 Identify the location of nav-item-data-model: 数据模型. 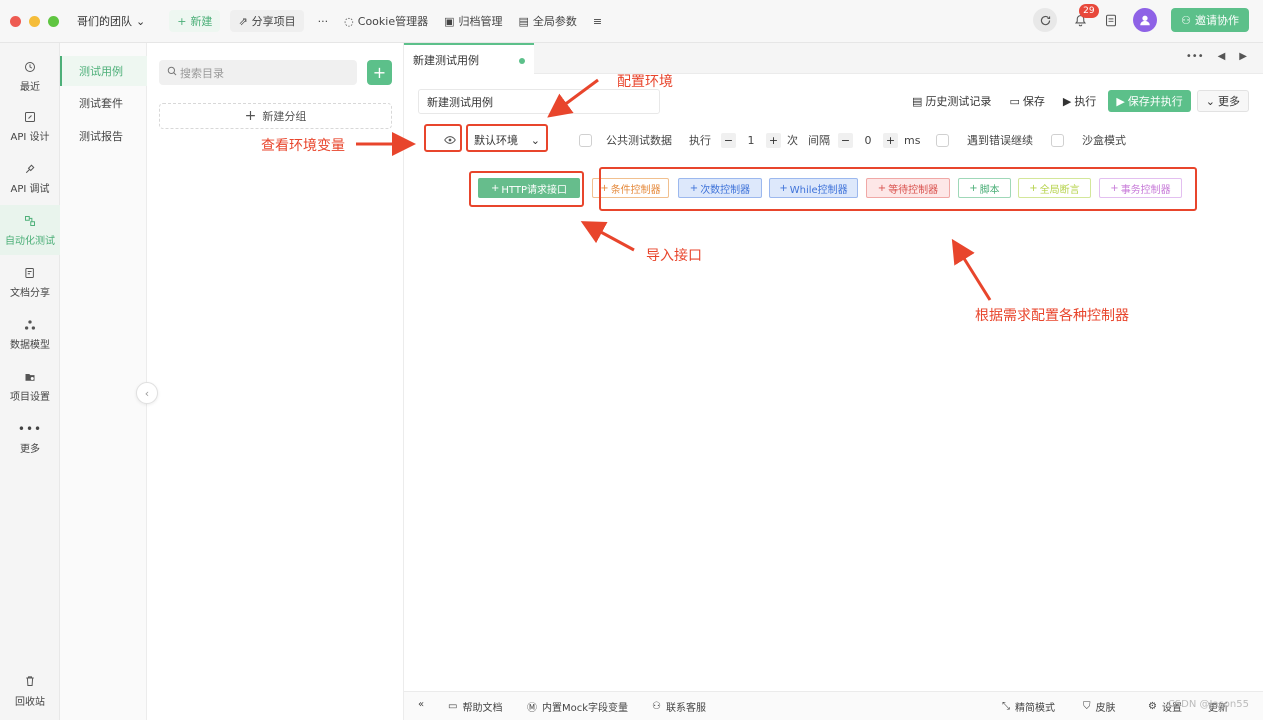
(30, 334).